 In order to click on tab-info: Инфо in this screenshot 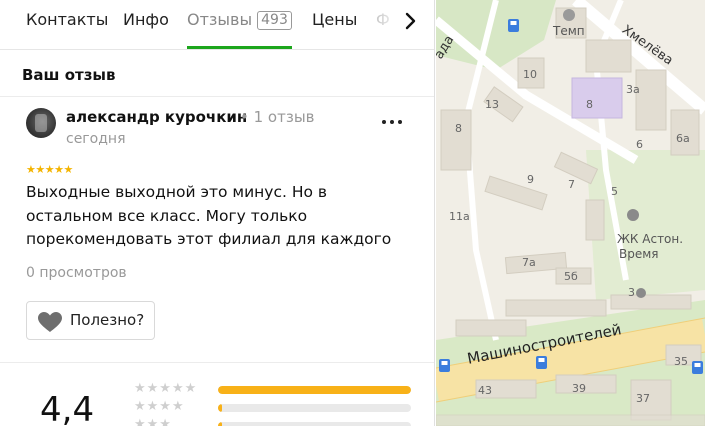, I will do `click(146, 20)`.